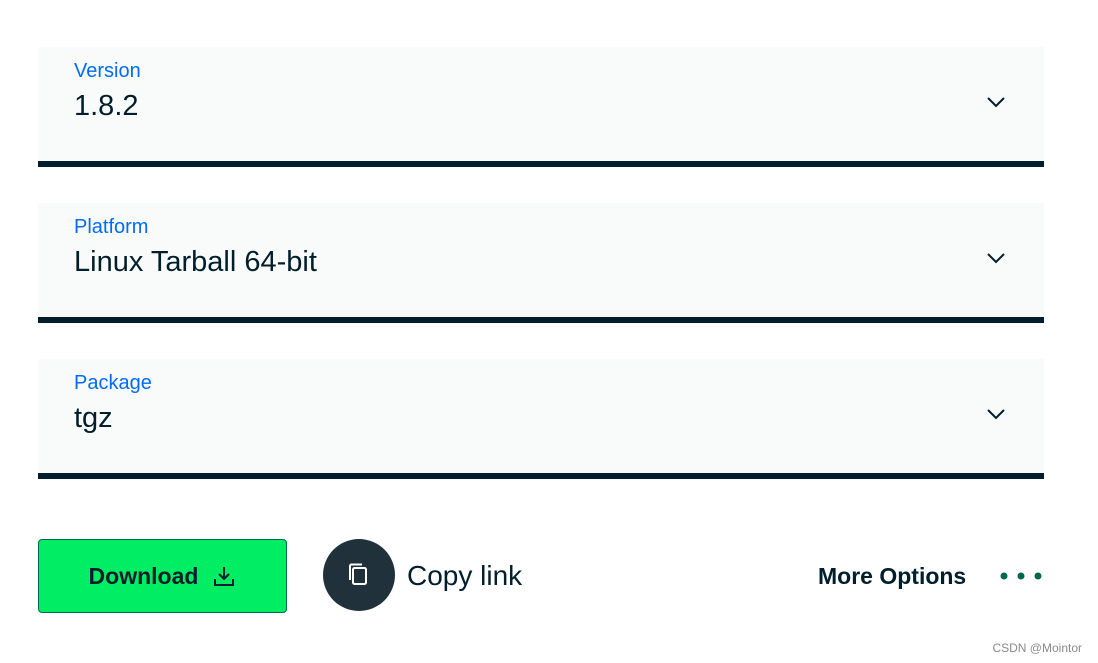  What do you see at coordinates (111, 227) in the screenshot?
I see `platform-label: Platform` at bounding box center [111, 227].